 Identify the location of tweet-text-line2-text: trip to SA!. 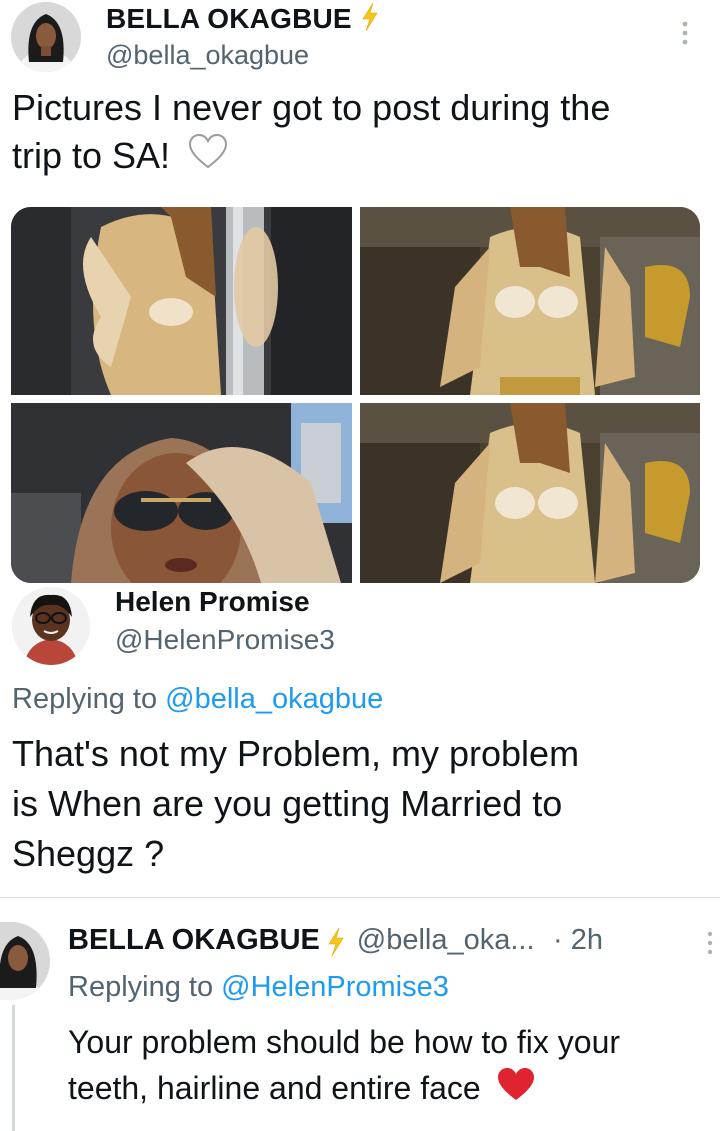
(91, 155).